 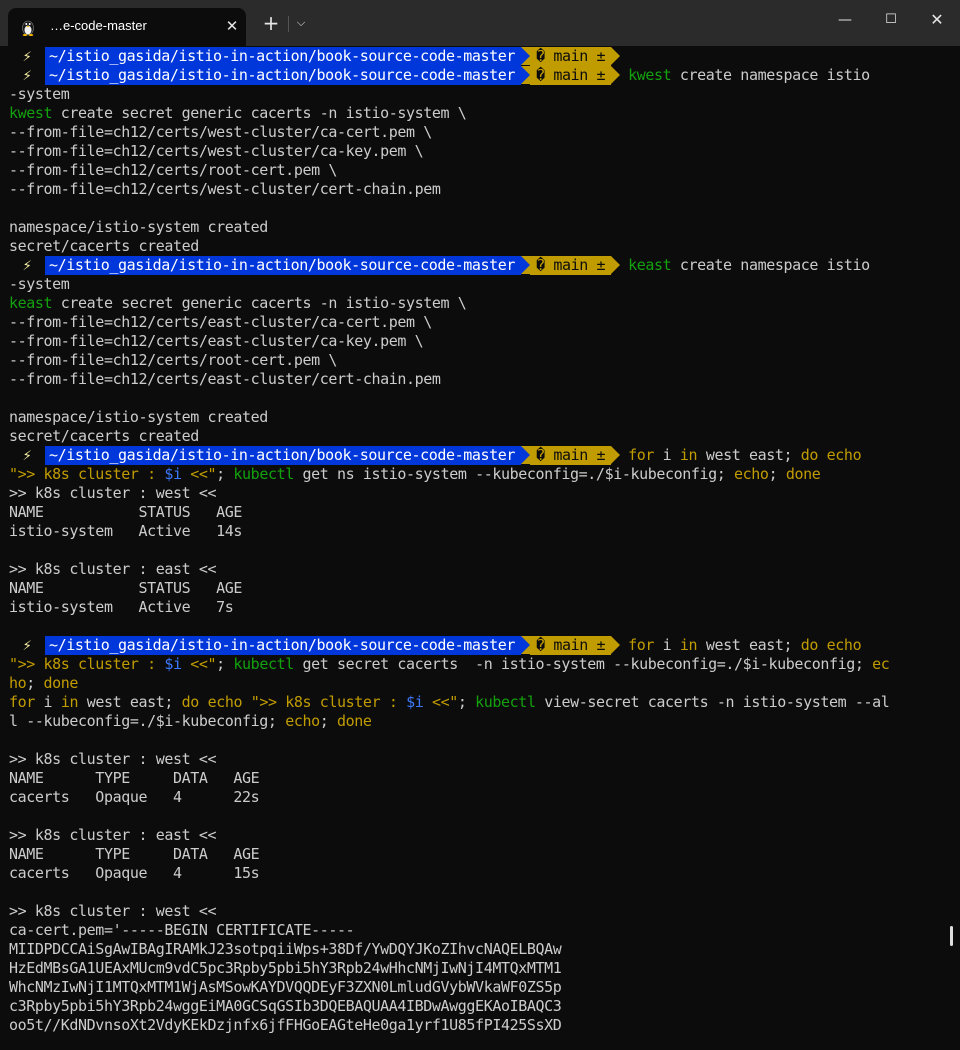 What do you see at coordinates (480, 23) in the screenshot?
I see `title-bar: …e-code-master ✕ + ⌵ — ☐ ✕` at bounding box center [480, 23].